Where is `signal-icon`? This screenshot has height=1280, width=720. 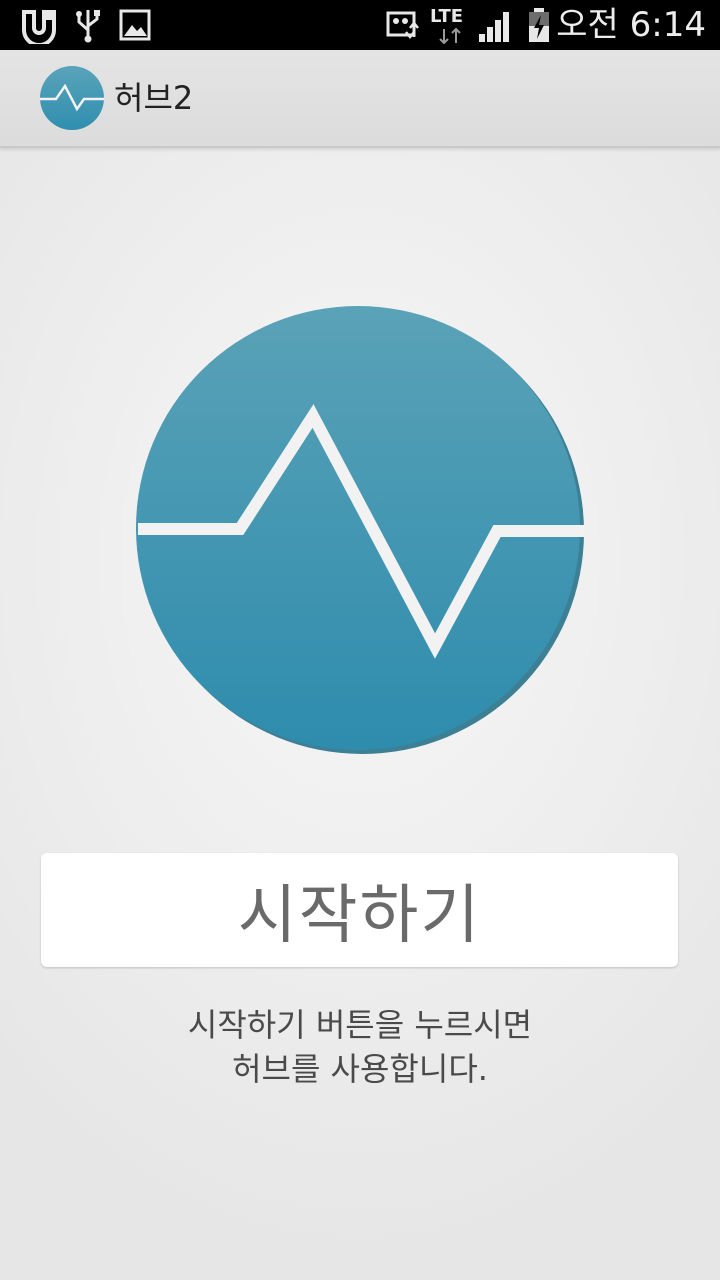
signal-icon is located at coordinates (494, 27).